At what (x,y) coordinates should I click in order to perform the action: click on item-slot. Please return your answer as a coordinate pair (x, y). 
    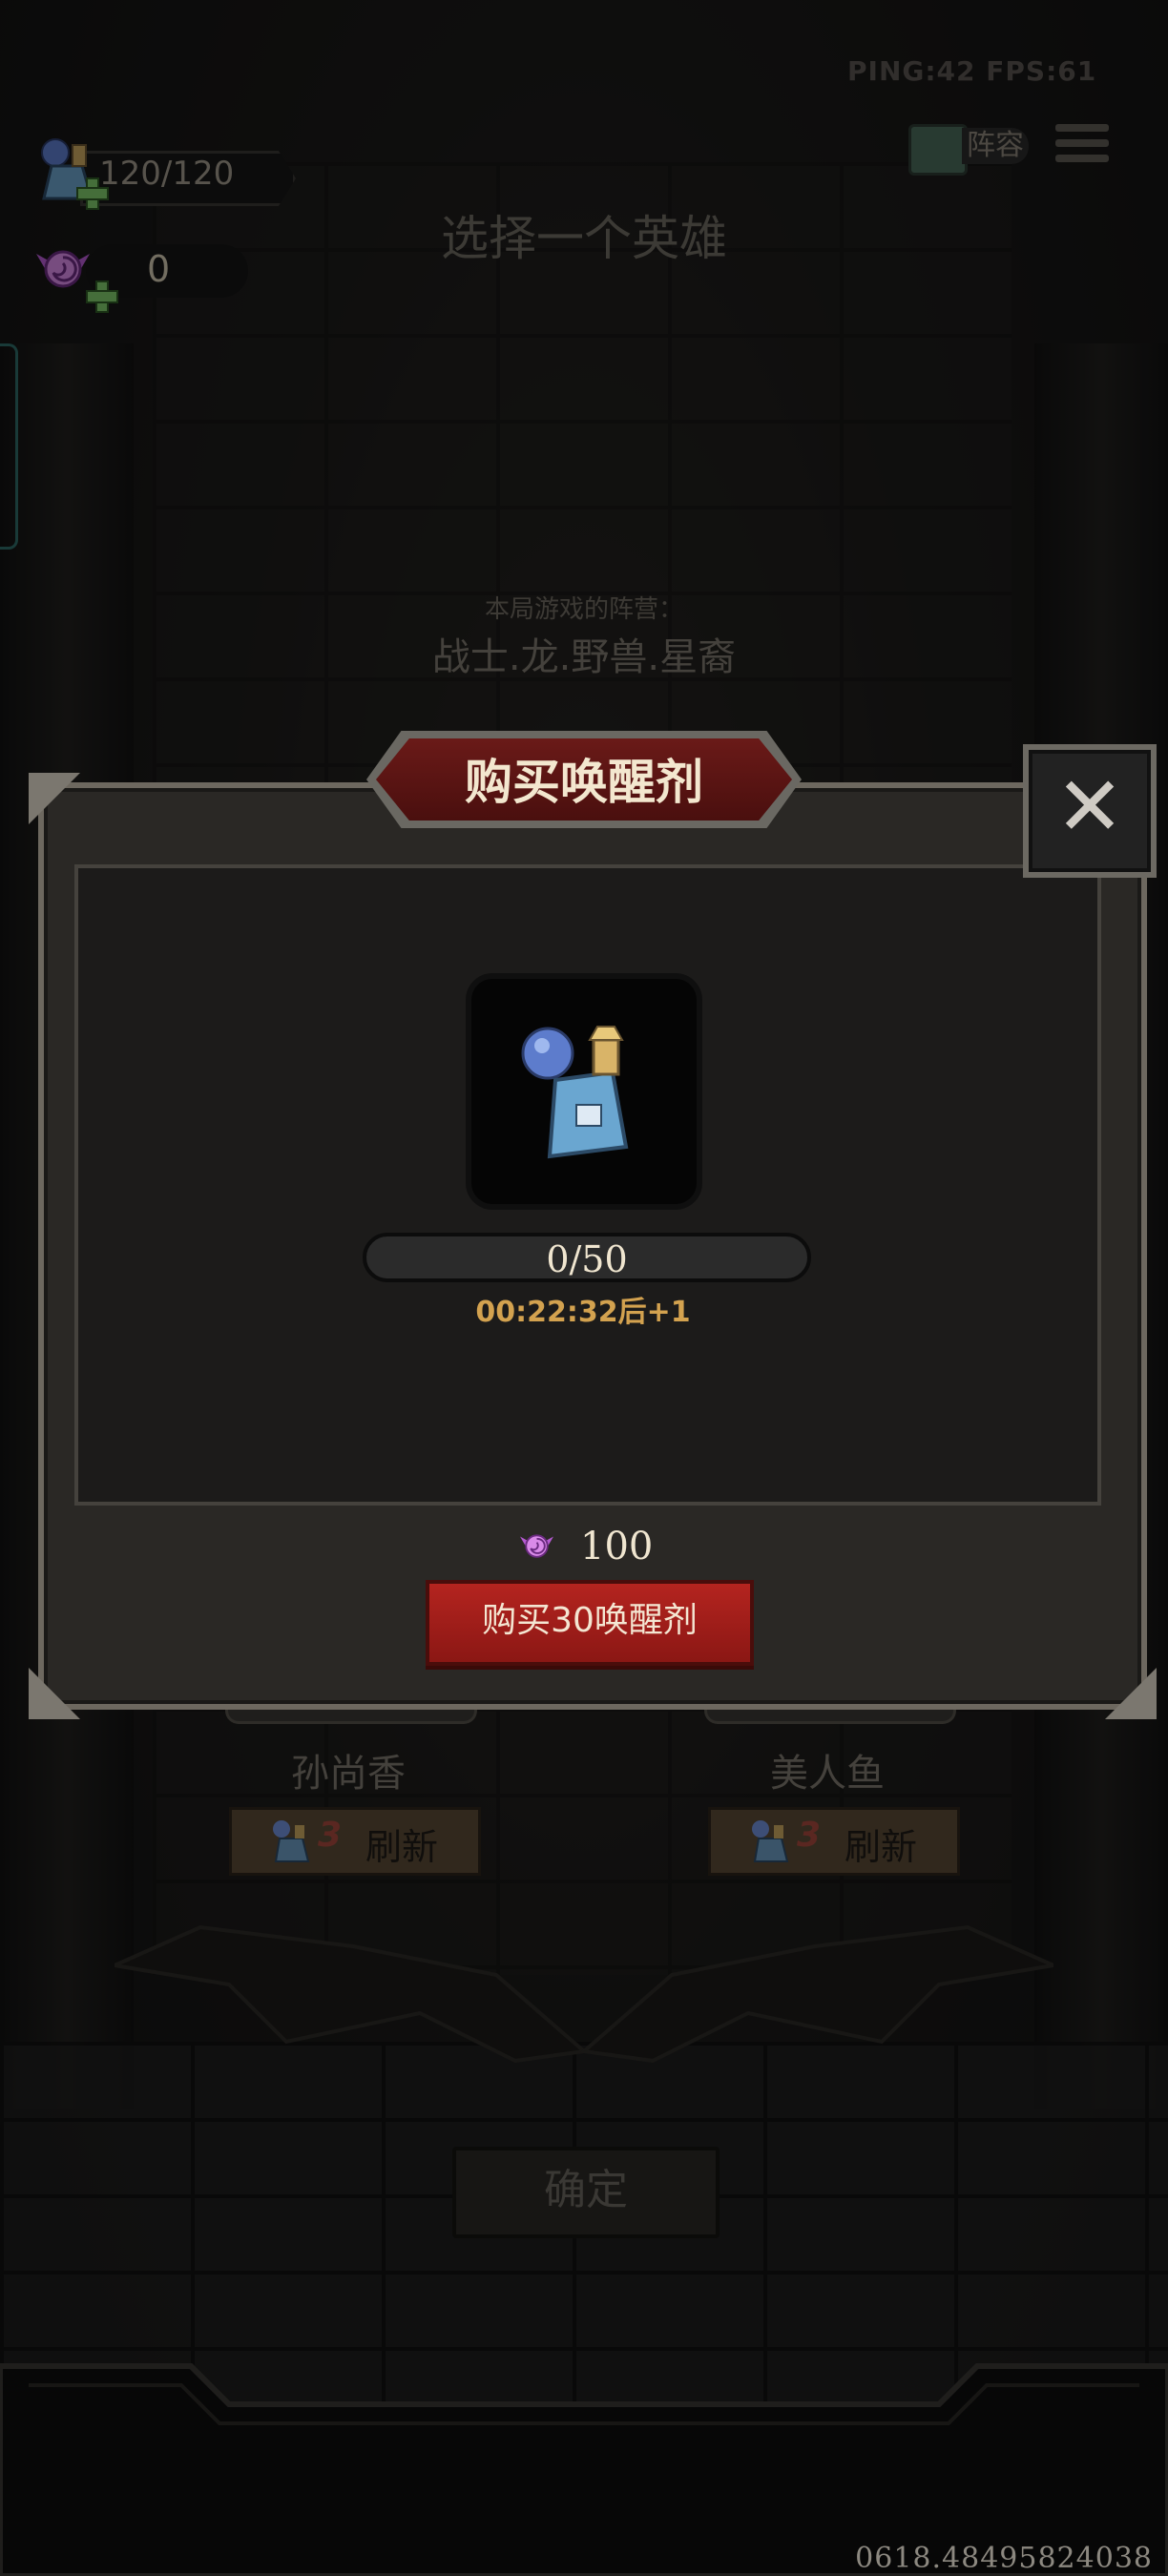
    Looking at the image, I should click on (584, 1091).